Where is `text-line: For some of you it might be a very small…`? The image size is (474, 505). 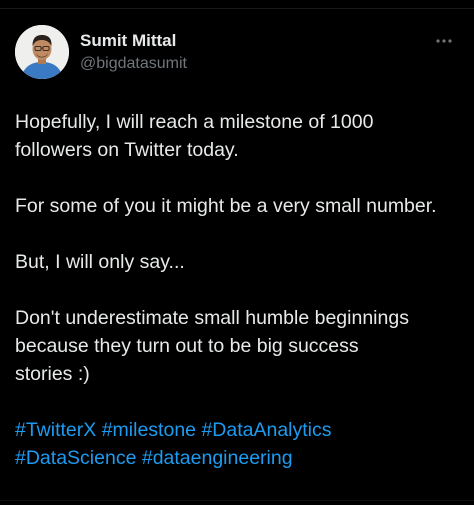 text-line: For some of you it might be a very small… is located at coordinates (226, 206).